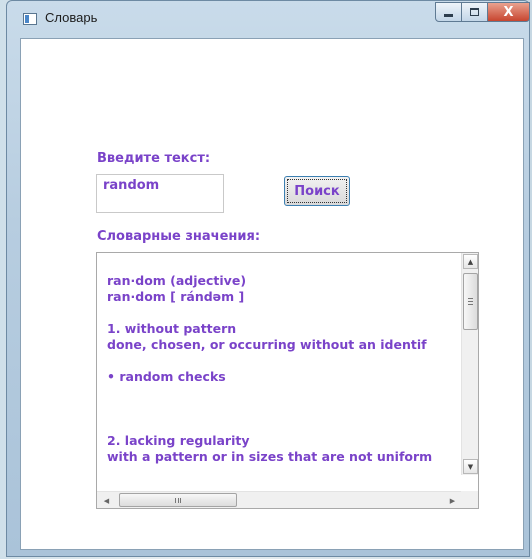  Describe the element at coordinates (178, 440) in the screenshot. I see `result-line: 2. lacking regularity` at that location.